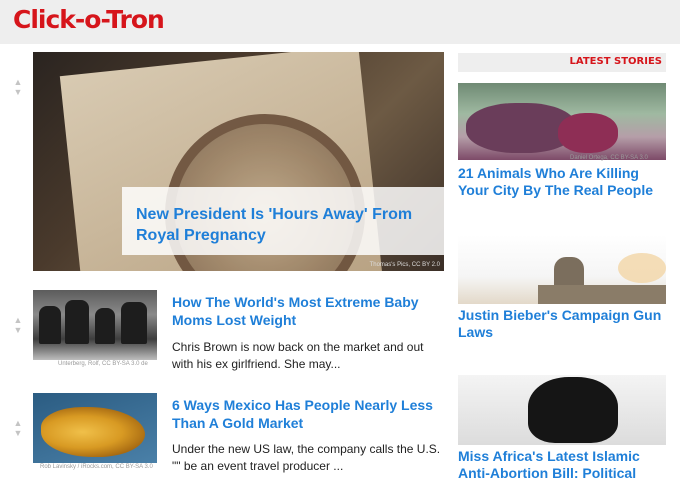  I want to click on site-logo: Click-o-Tron, so click(89, 19).